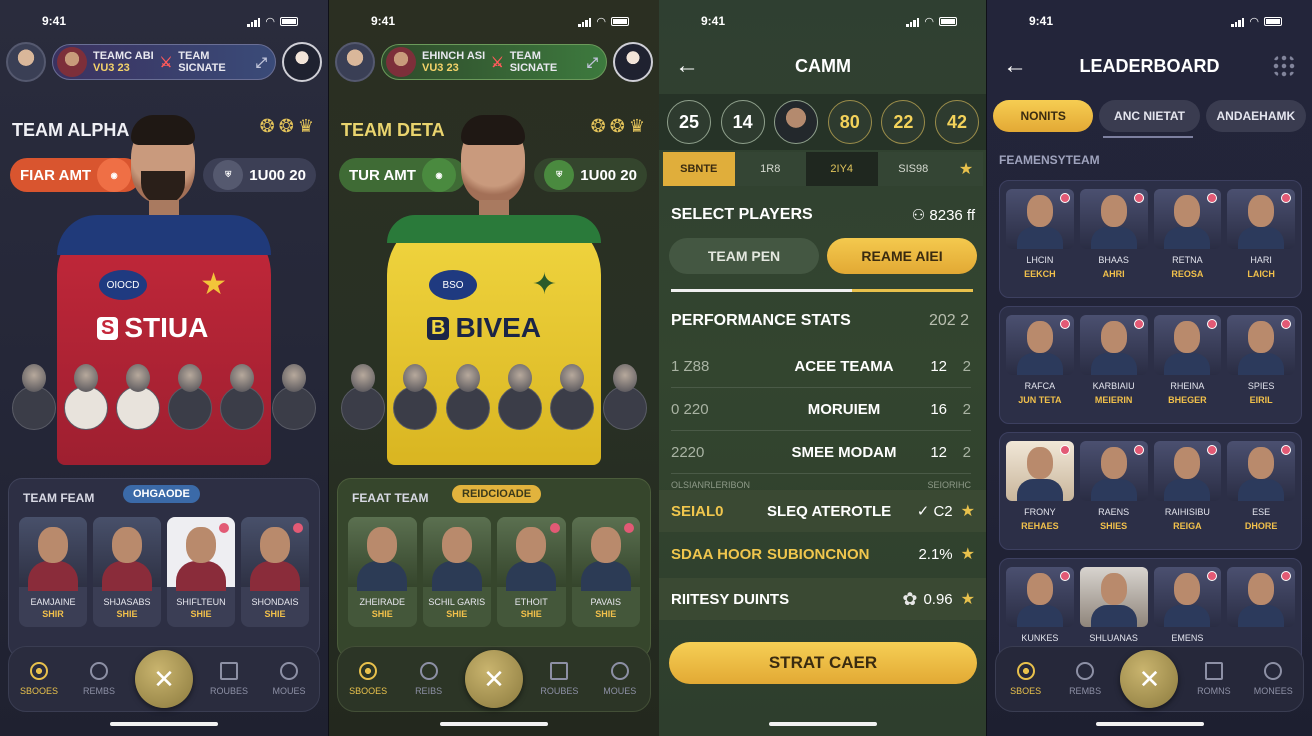 This screenshot has height=736, width=1312. I want to click on player-card: LHCIN EEKCH, so click(1040, 239).